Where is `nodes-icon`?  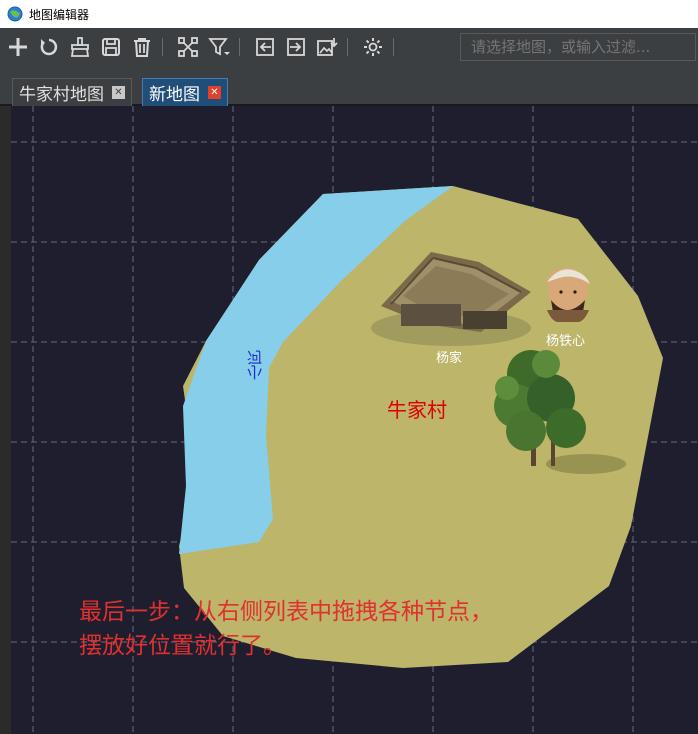 nodes-icon is located at coordinates (188, 47).